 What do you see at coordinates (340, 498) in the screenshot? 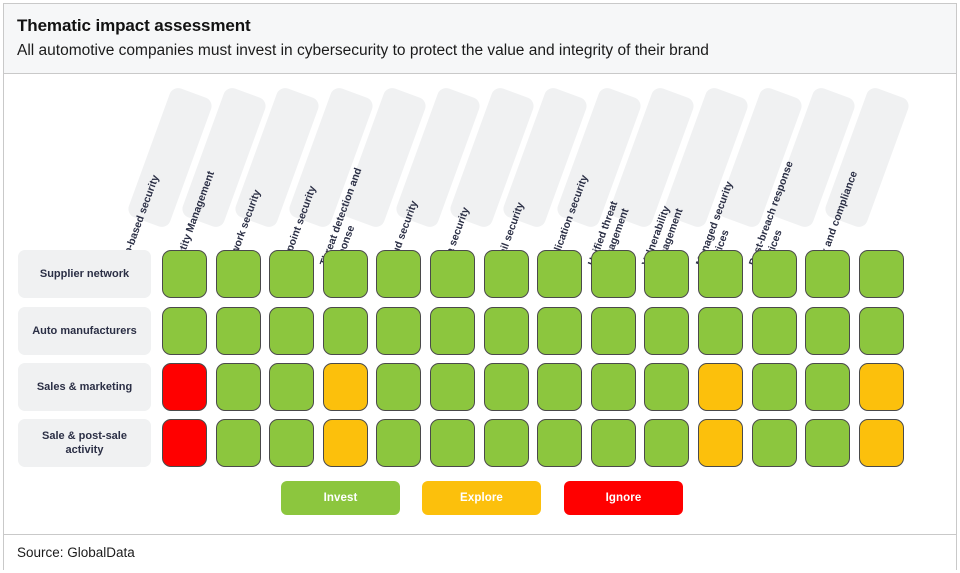
I see `legend-item-invest: Invest` at bounding box center [340, 498].